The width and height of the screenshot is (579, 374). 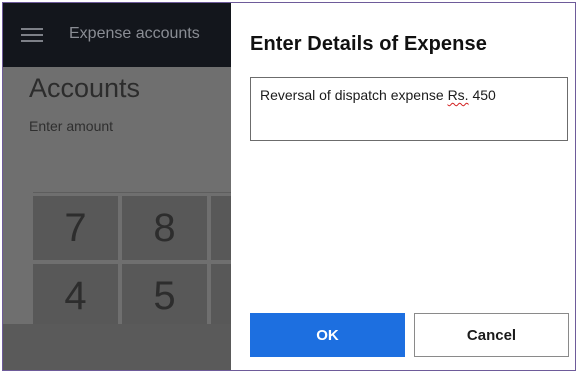 I want to click on page-title: Accounts, so click(x=85, y=88).